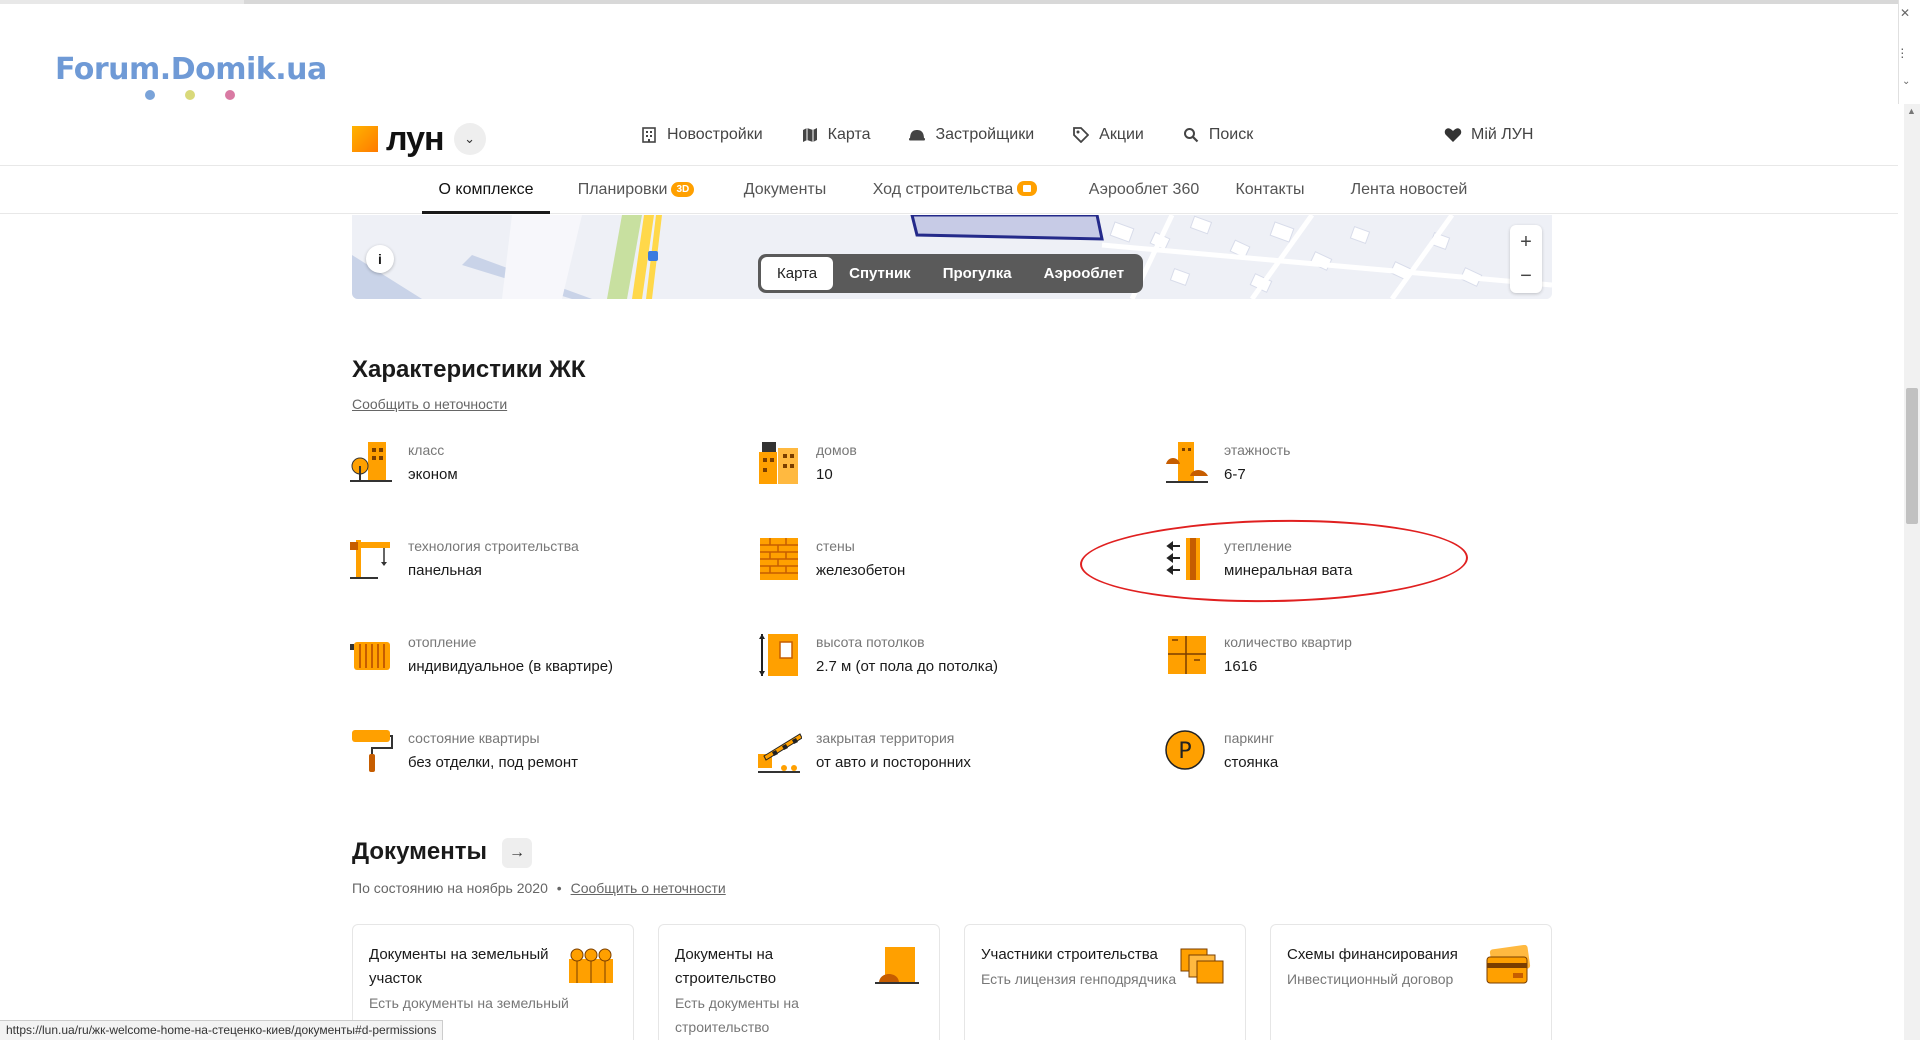  I want to click on tab-documents: Документы, so click(785, 190).